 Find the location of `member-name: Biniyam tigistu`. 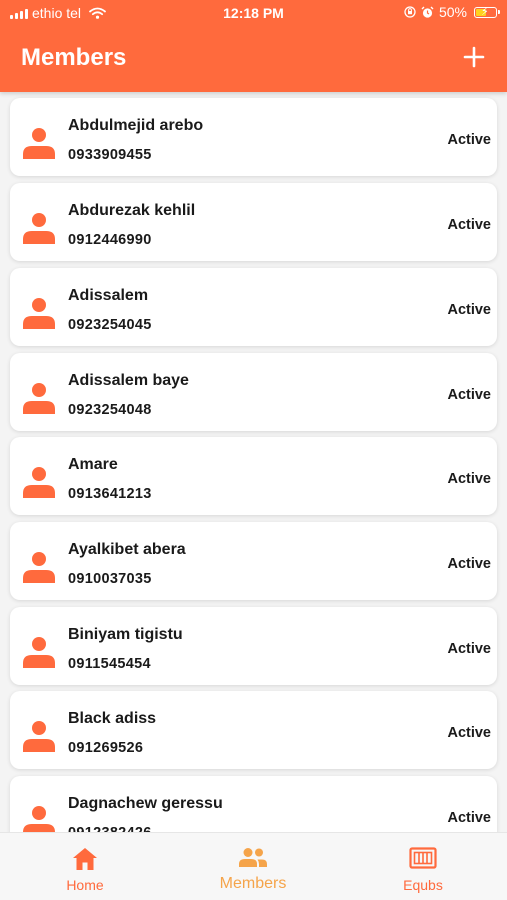

member-name: Biniyam tigistu is located at coordinates (125, 634).